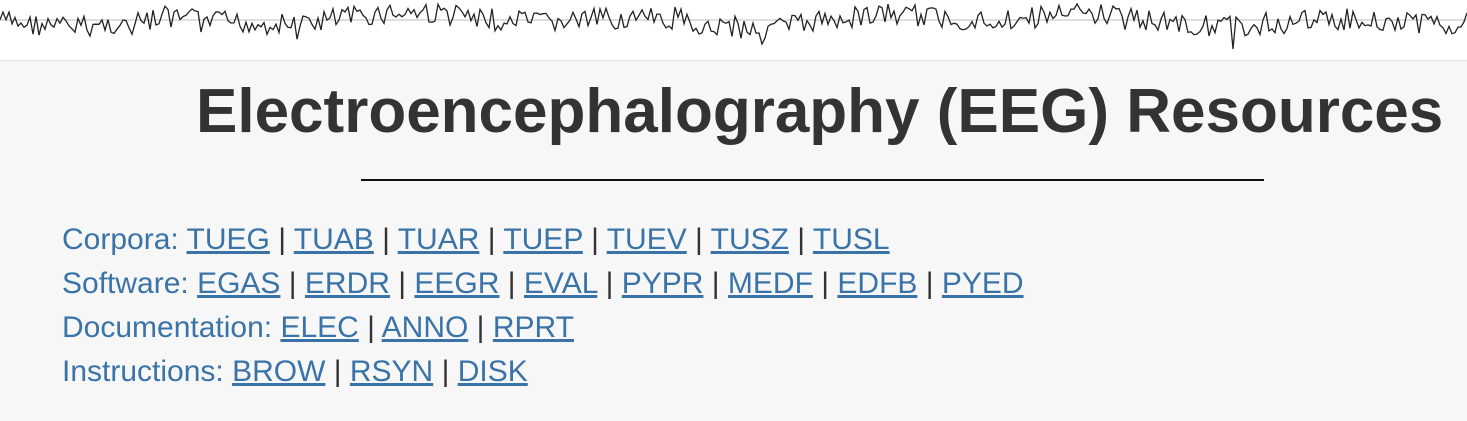 Image resolution: width=1467 pixels, height=421 pixels. Describe the element at coordinates (851, 239) in the screenshot. I see `link-tusl: TUSL` at that location.